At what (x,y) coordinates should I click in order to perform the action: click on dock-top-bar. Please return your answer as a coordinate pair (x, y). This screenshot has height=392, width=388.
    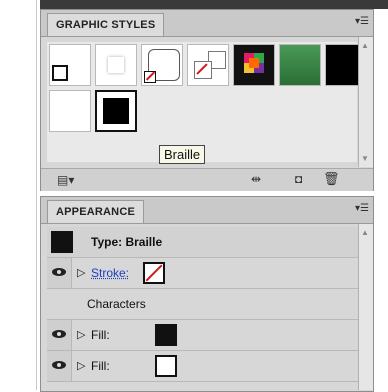
    Looking at the image, I should click on (214, 4).